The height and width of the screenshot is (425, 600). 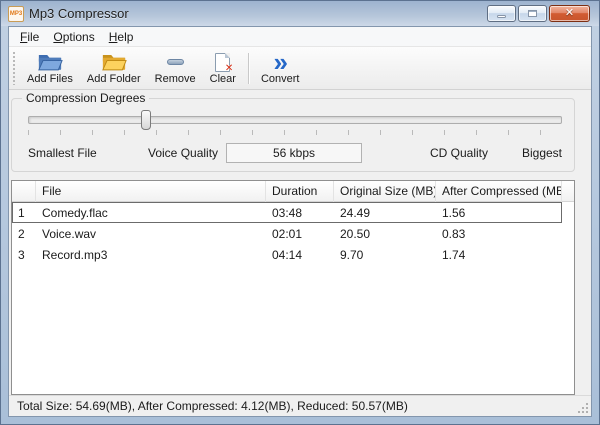 I want to click on bitrate-value-box: 56 kbps, so click(x=294, y=153).